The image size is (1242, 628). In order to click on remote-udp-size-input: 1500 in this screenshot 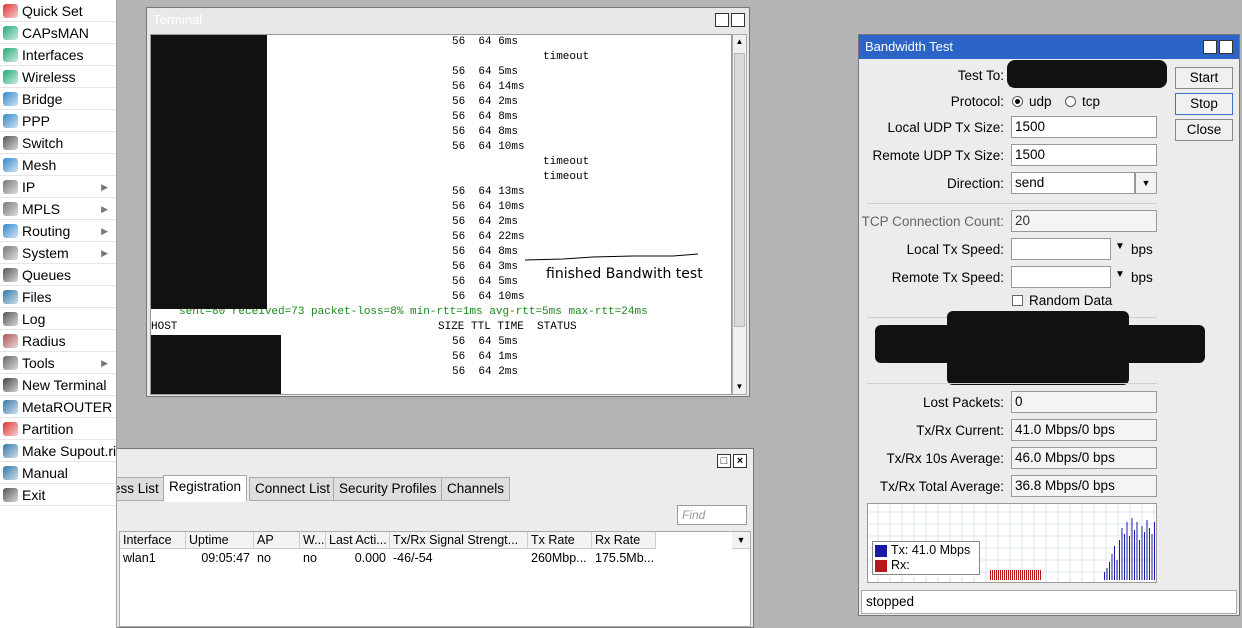, I will do `click(1084, 155)`.